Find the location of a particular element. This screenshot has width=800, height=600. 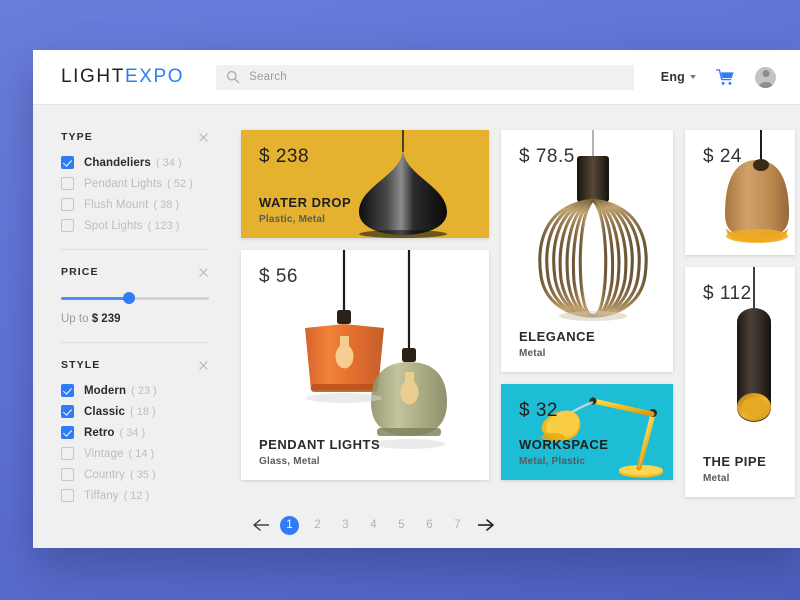

close-icon-style is located at coordinates (203, 365).